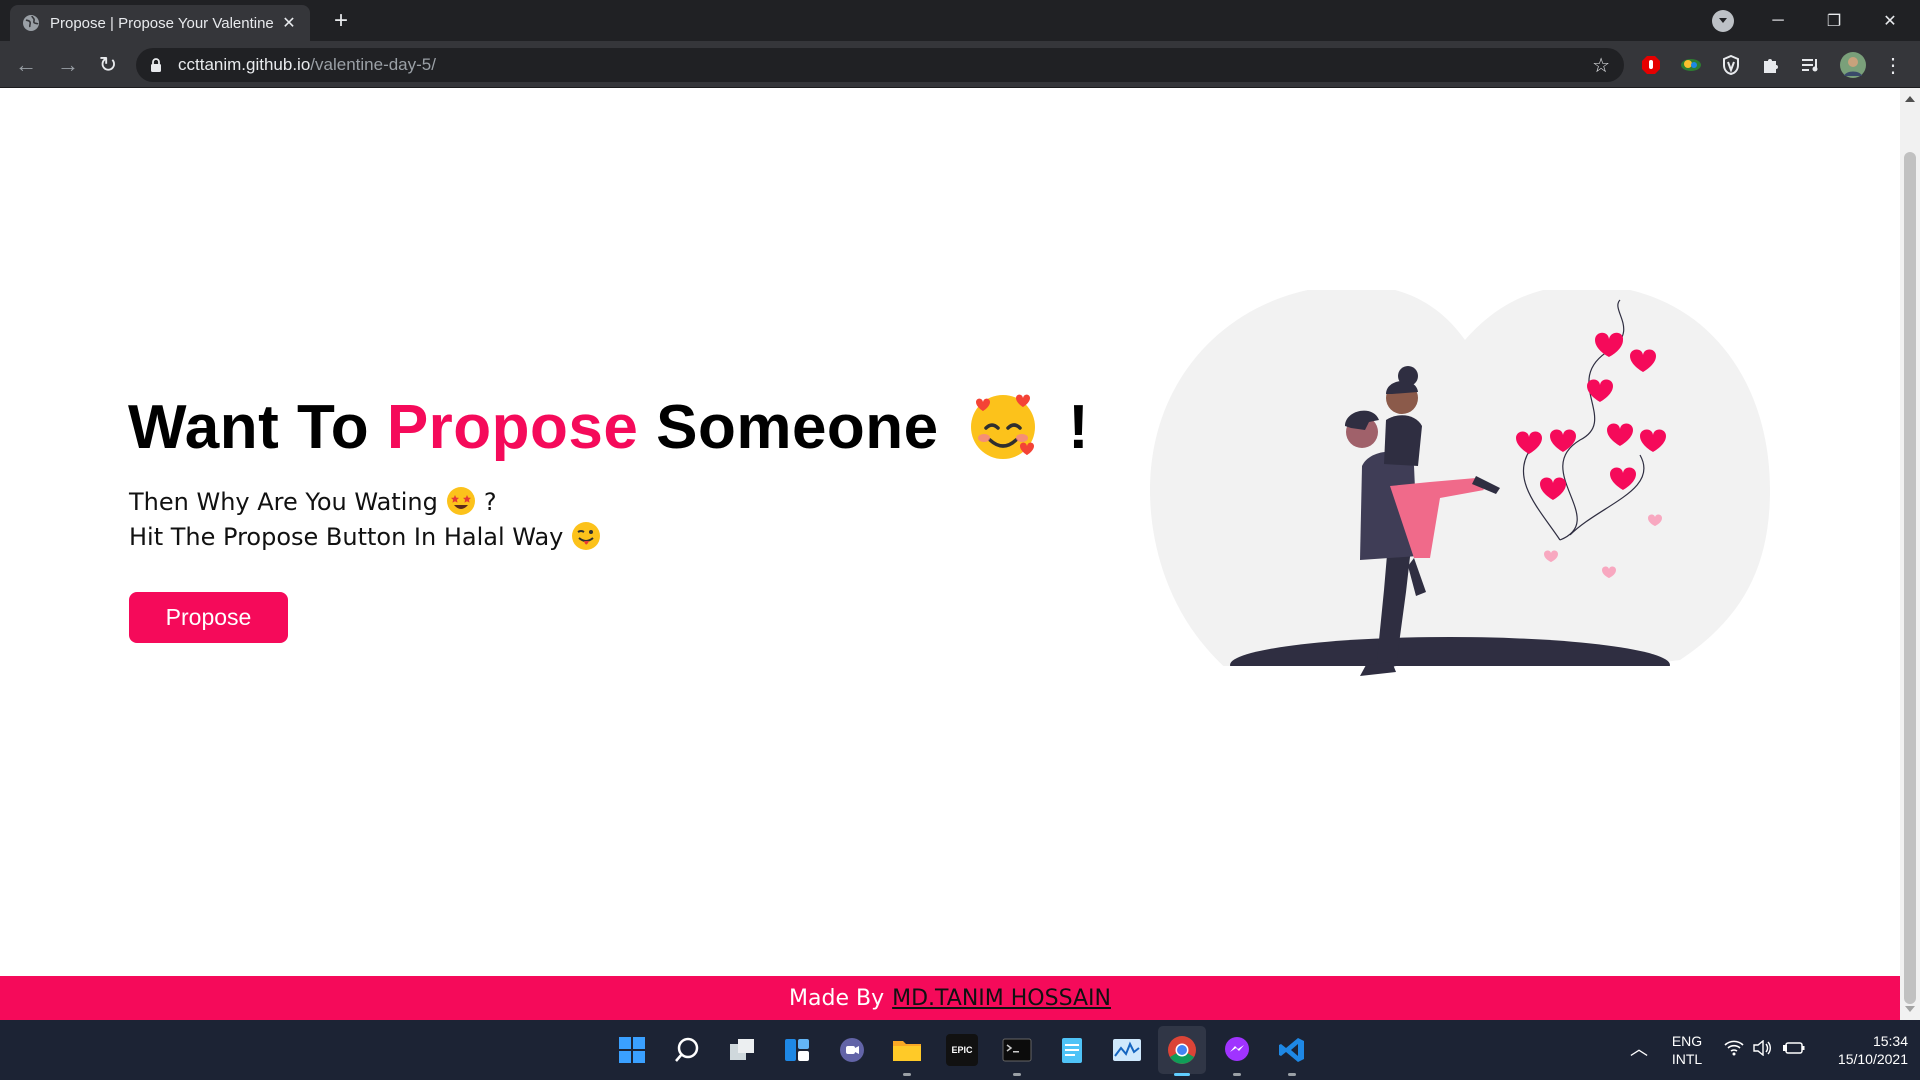  I want to click on subtitle-line-1-text: Then Why Are You Wating, so click(283, 502).